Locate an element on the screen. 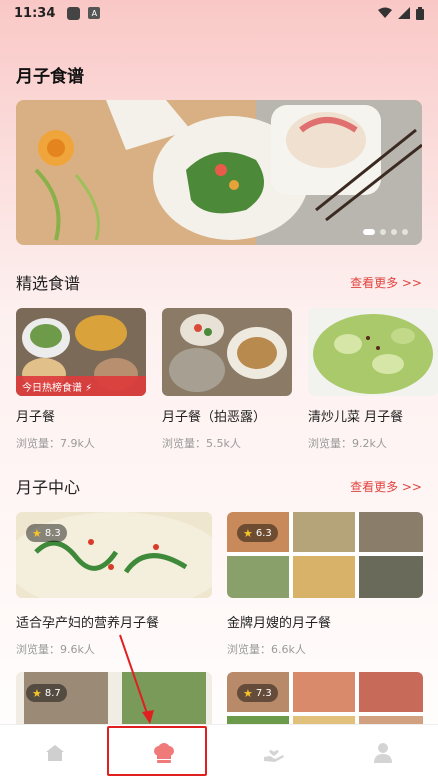 This screenshot has height=780, width=438. annotation-arrow is located at coordinates (136, 679).